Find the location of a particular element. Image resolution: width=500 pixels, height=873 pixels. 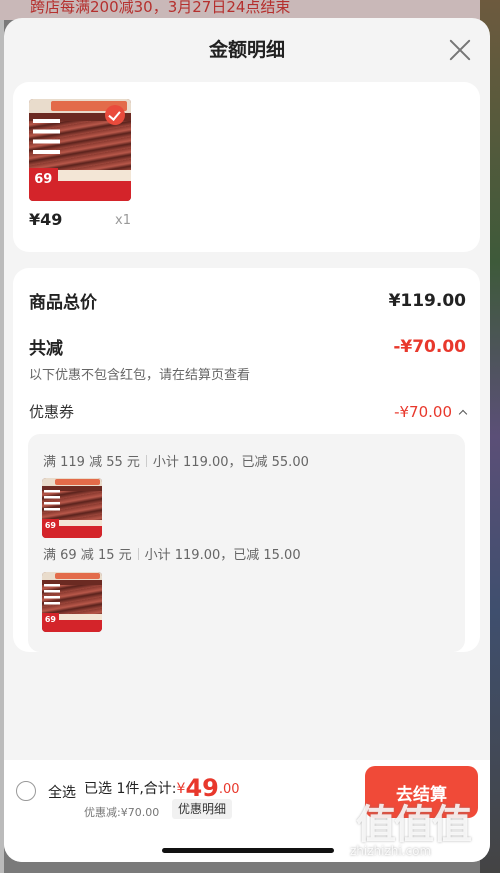

coupon-item-1: 满 119 减 55 元小计 119.00，已减 55.00 is located at coordinates (176, 460).